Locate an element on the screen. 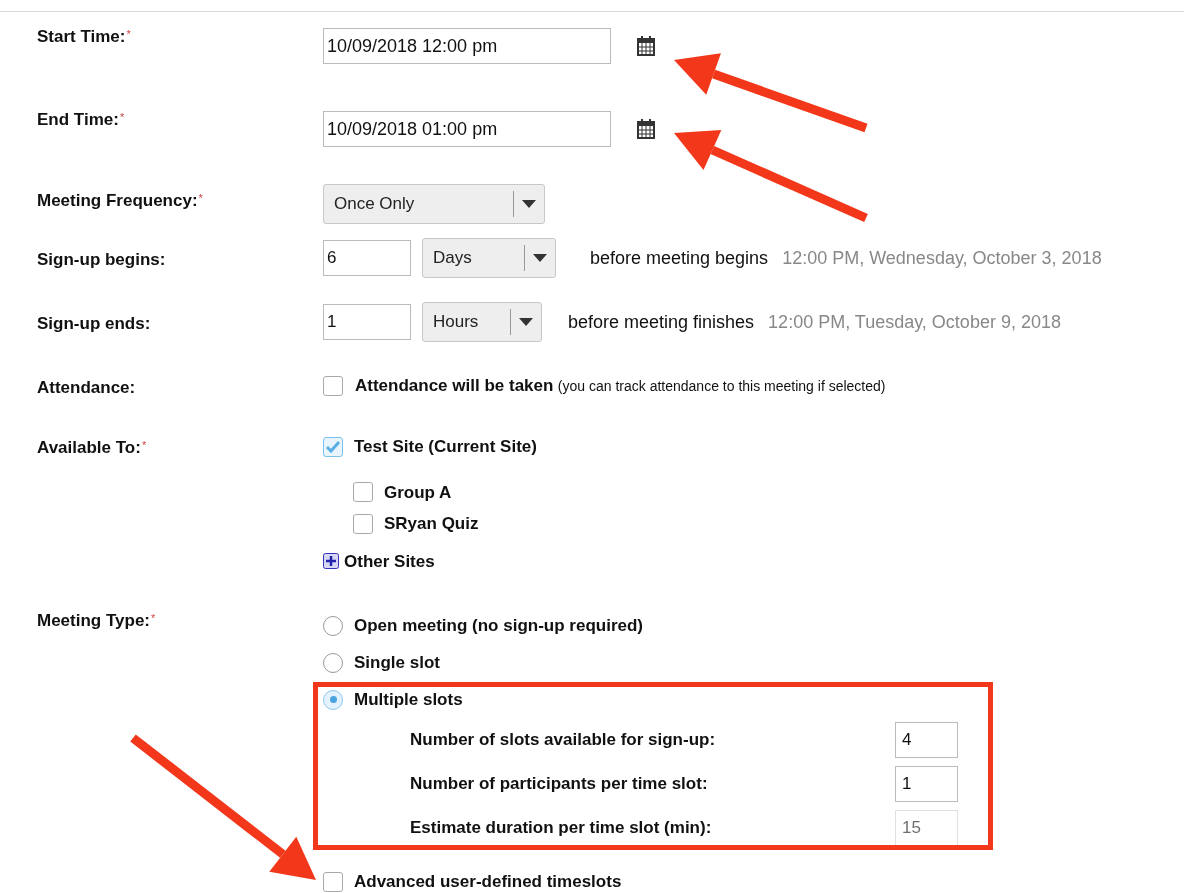  field-label: Available To: is located at coordinates (89, 448).